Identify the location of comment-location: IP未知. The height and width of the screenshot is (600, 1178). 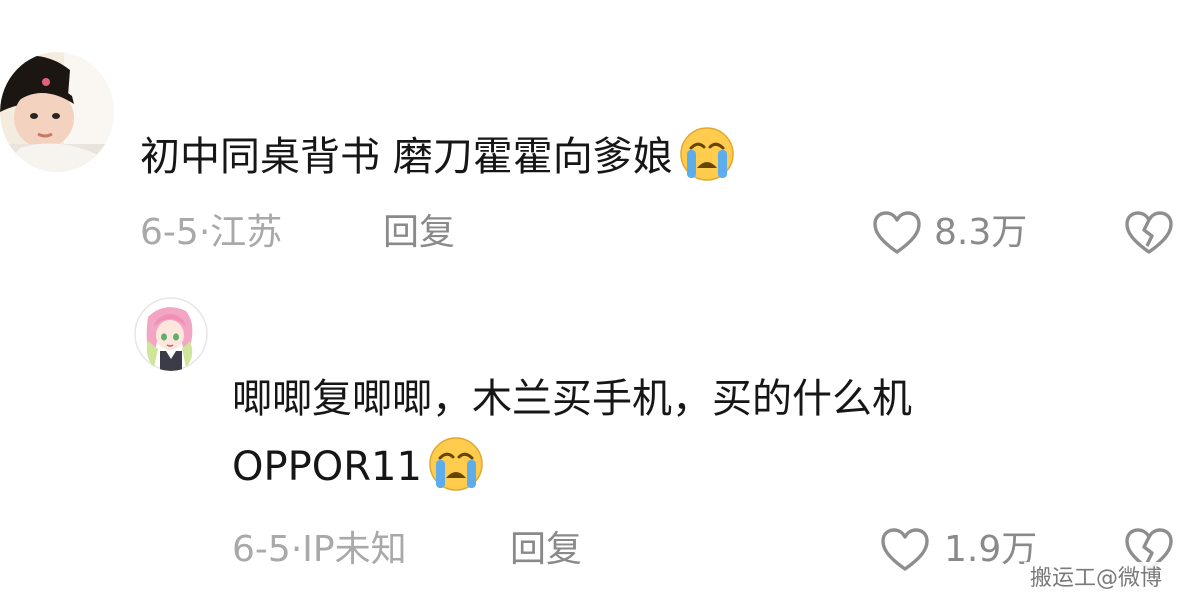
(354, 549).